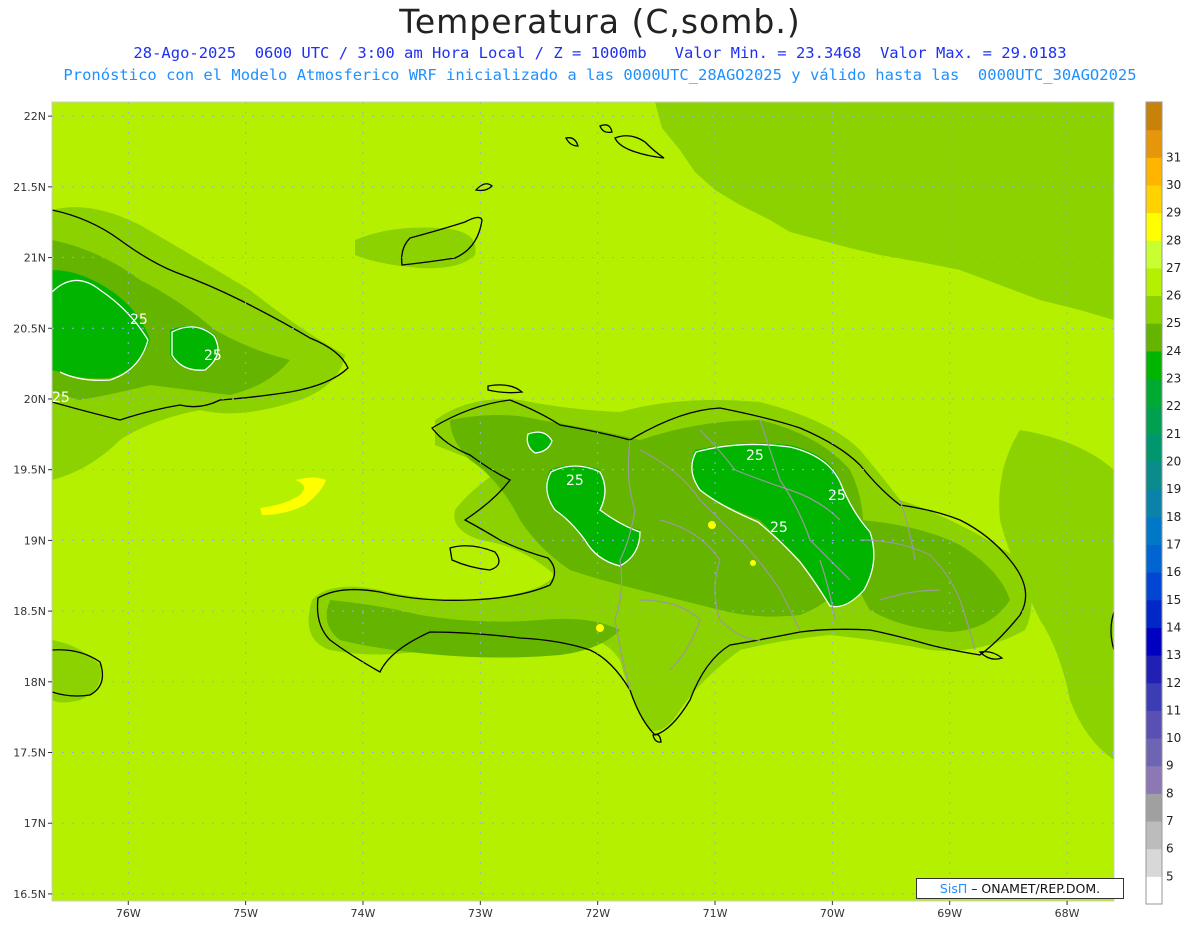  Describe the element at coordinates (245, 913) in the screenshot. I see `lon-tick-label: 75W` at that location.